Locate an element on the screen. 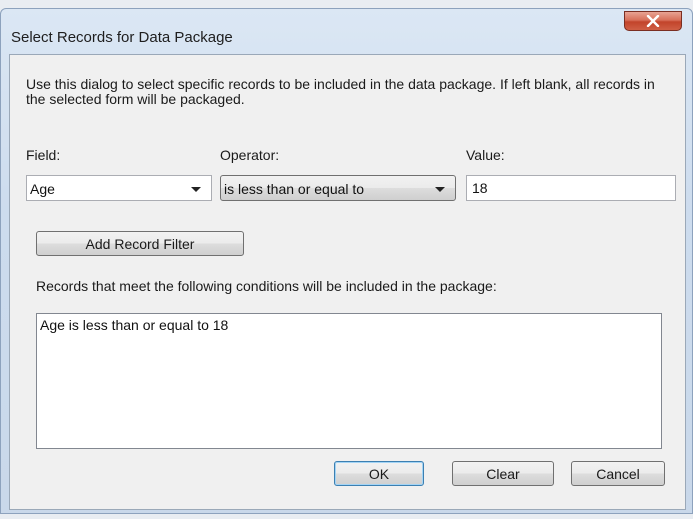  operator-label: Operator: is located at coordinates (250, 155).